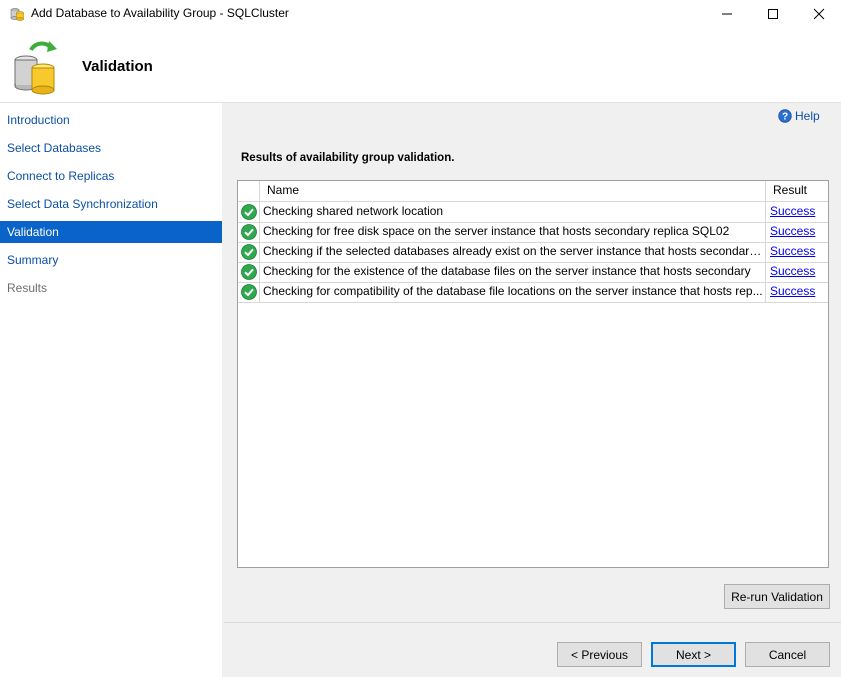  Describe the element at coordinates (777, 596) in the screenshot. I see `rerun-validation-button: Re-run Validation` at that location.